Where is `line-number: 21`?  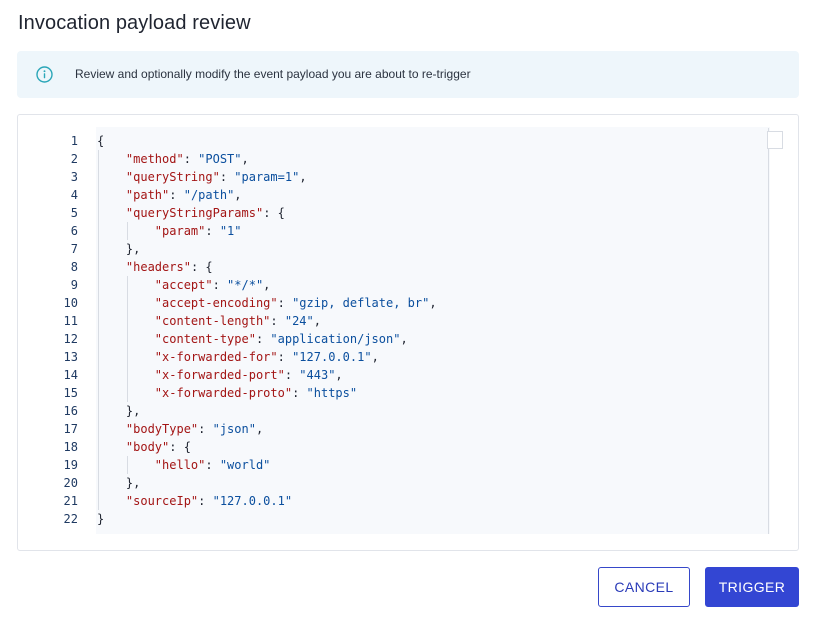
line-number: 21 is located at coordinates (70, 501).